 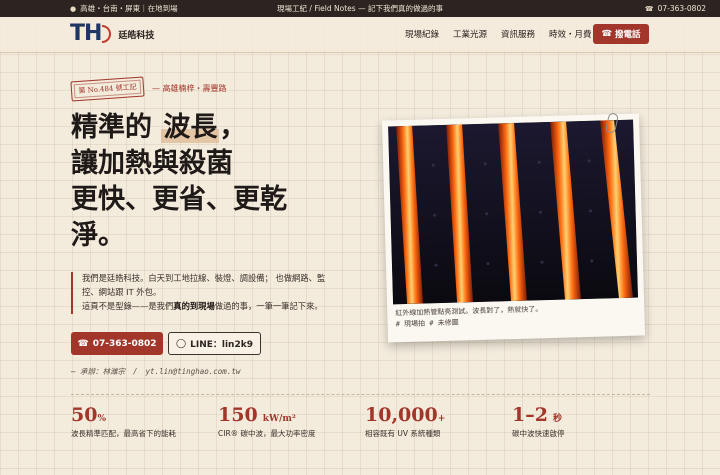 What do you see at coordinates (233, 127) in the screenshot?
I see `headline-comma: ，` at bounding box center [233, 127].